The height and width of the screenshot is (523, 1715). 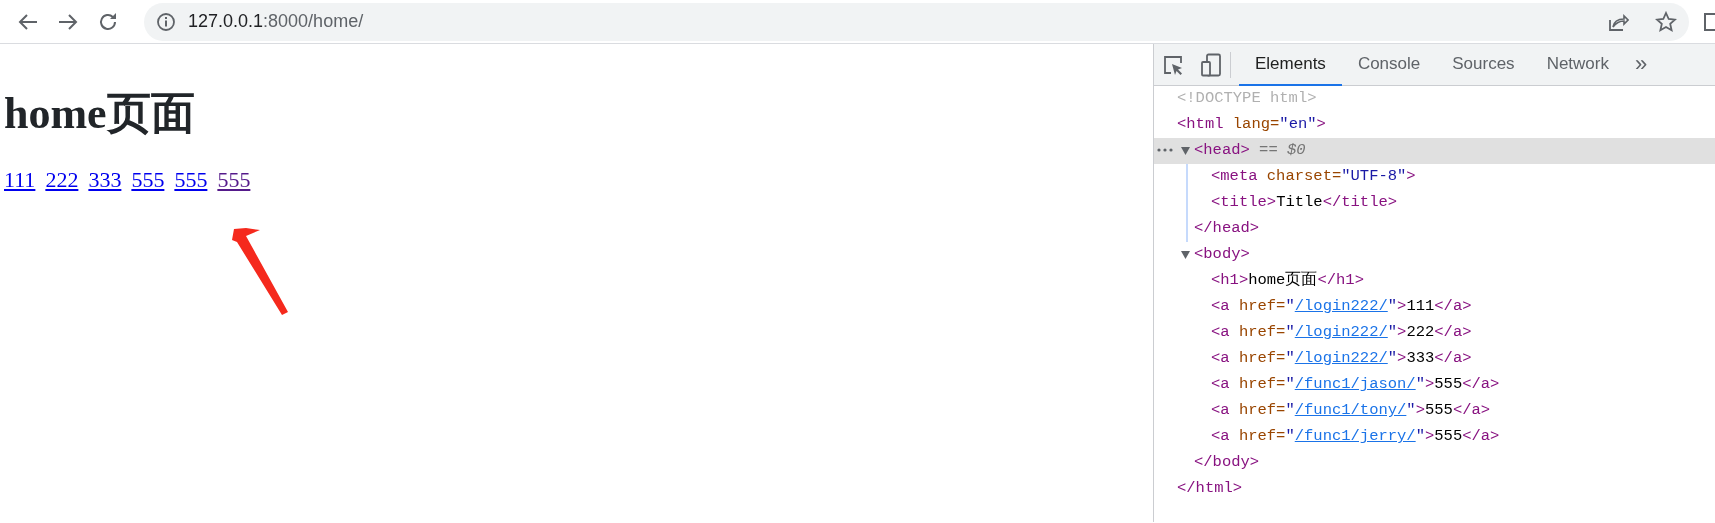 I want to click on attribute-link: /func1/jerry/, so click(x=1355, y=437).